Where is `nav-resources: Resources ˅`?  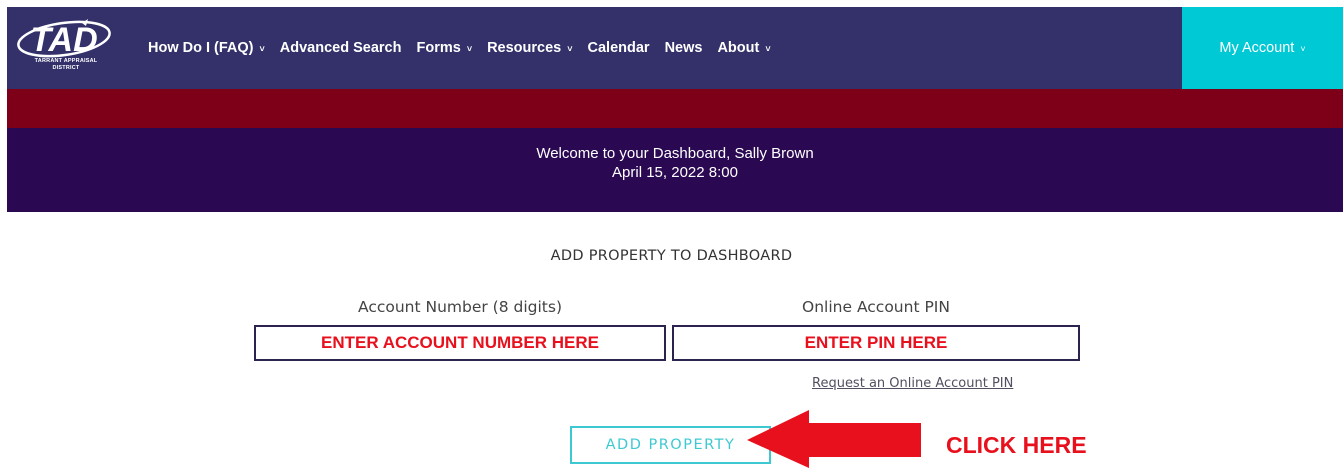 nav-resources: Resources ˅ is located at coordinates (529, 48).